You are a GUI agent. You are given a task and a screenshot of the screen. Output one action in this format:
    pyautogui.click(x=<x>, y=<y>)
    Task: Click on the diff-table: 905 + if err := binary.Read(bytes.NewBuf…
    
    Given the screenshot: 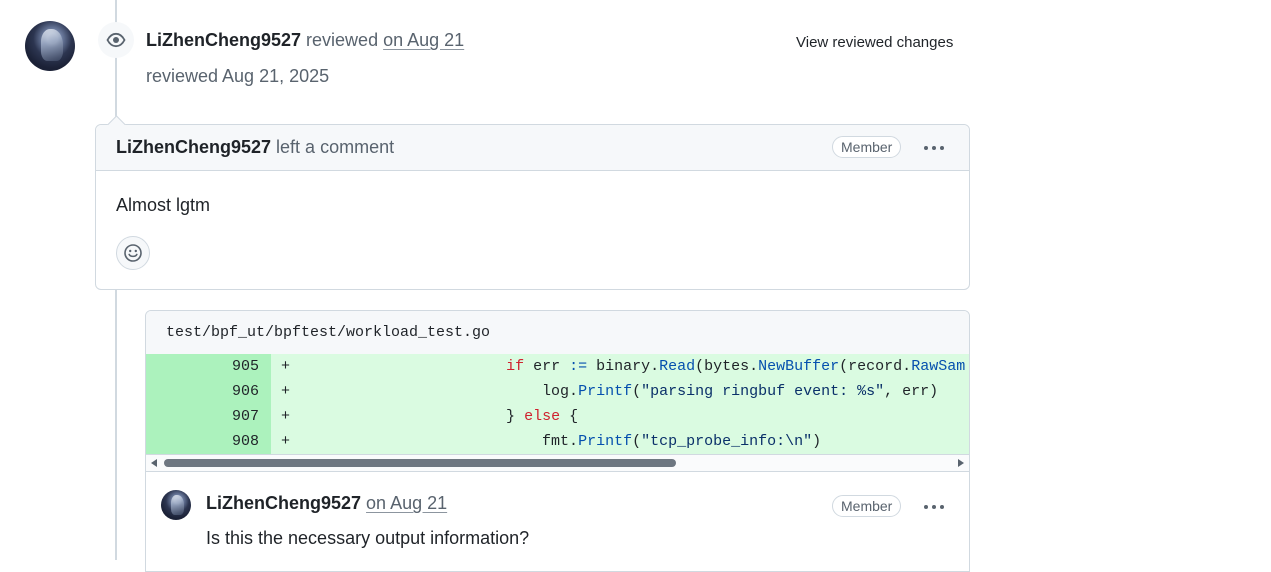 What is the action you would take?
    pyautogui.click(x=557, y=404)
    